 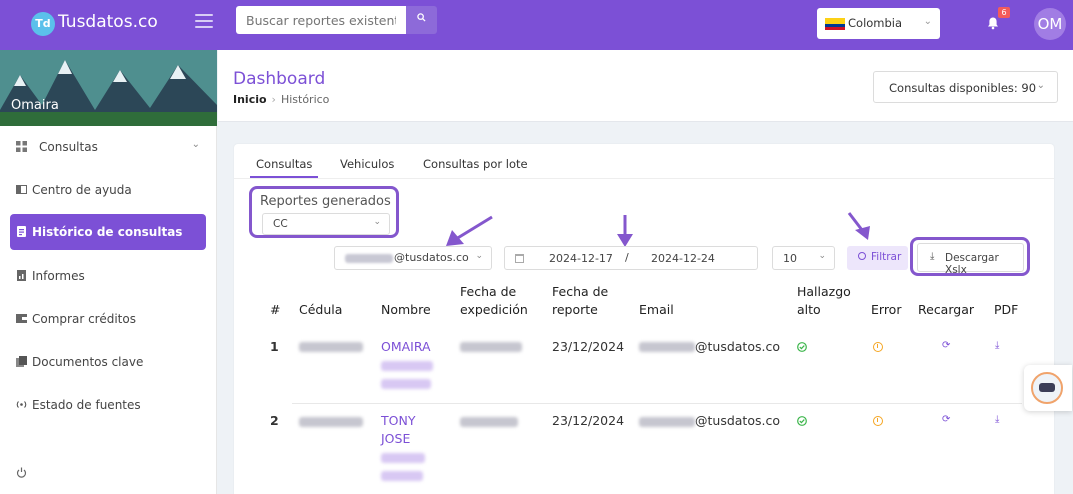 I want to click on history-icon, so click(x=21, y=231).